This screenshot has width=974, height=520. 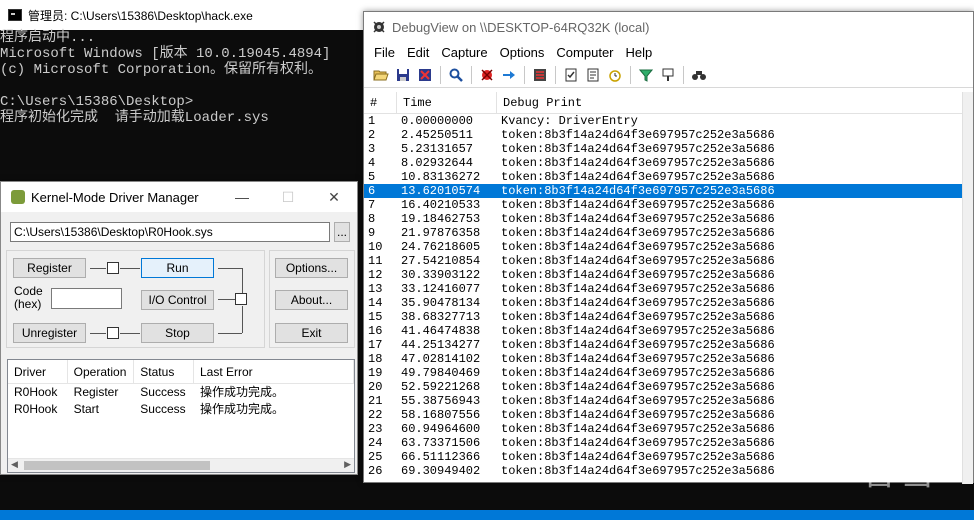 I want to click on cell-number: 20, so click(x=375, y=387).